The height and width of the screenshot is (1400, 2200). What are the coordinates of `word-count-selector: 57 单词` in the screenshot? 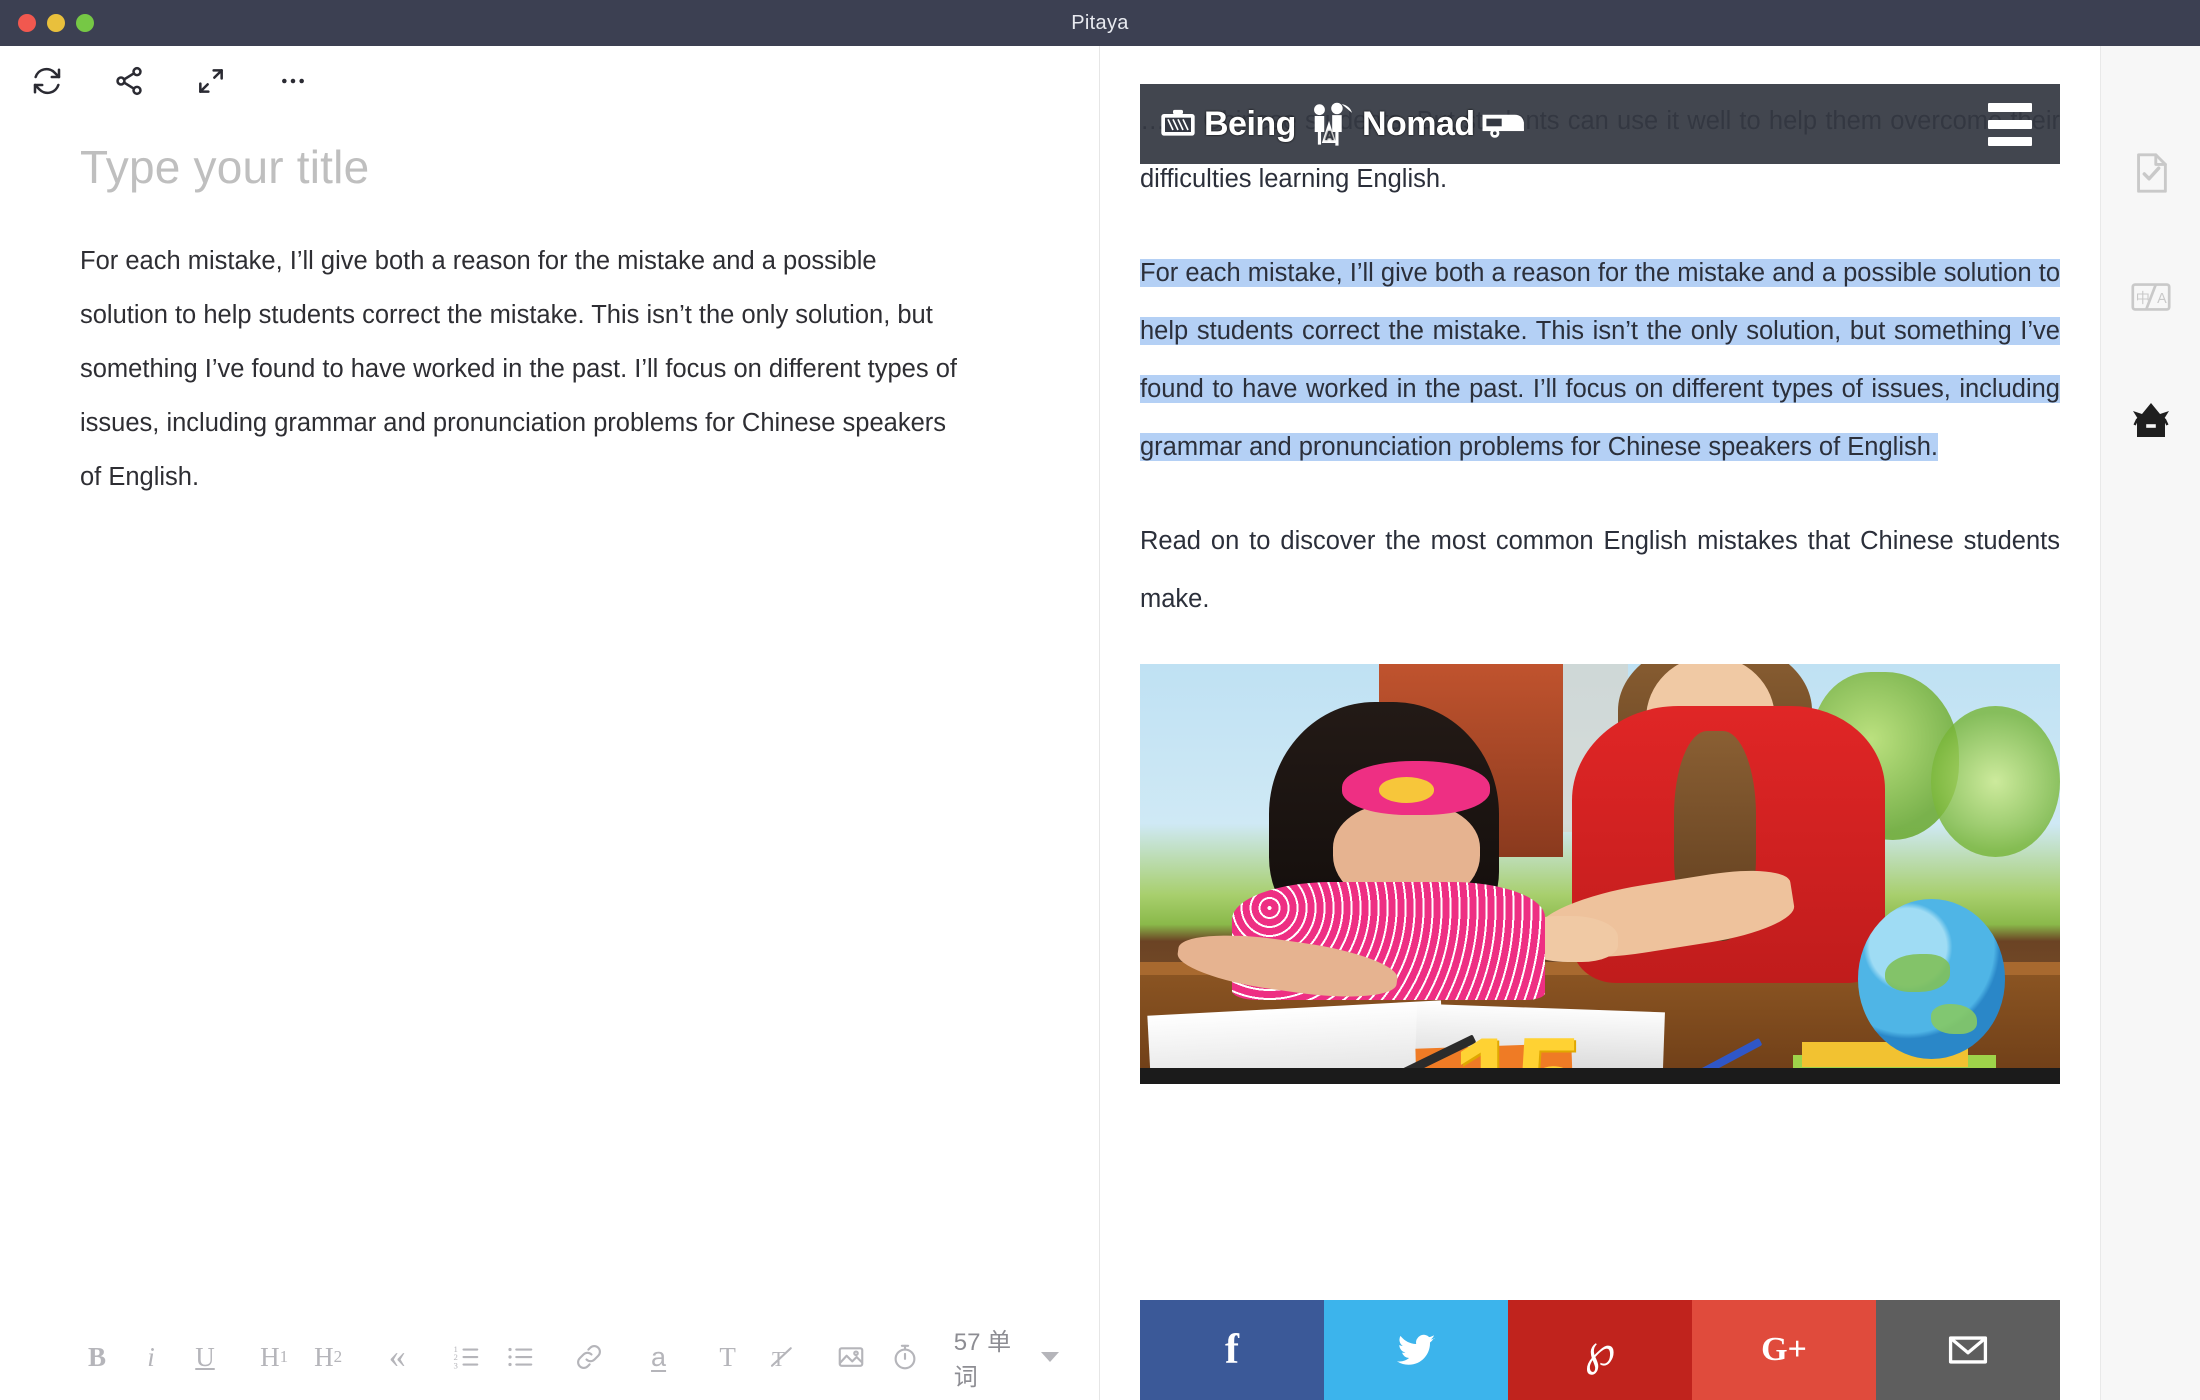 It's located at (1006, 1357).